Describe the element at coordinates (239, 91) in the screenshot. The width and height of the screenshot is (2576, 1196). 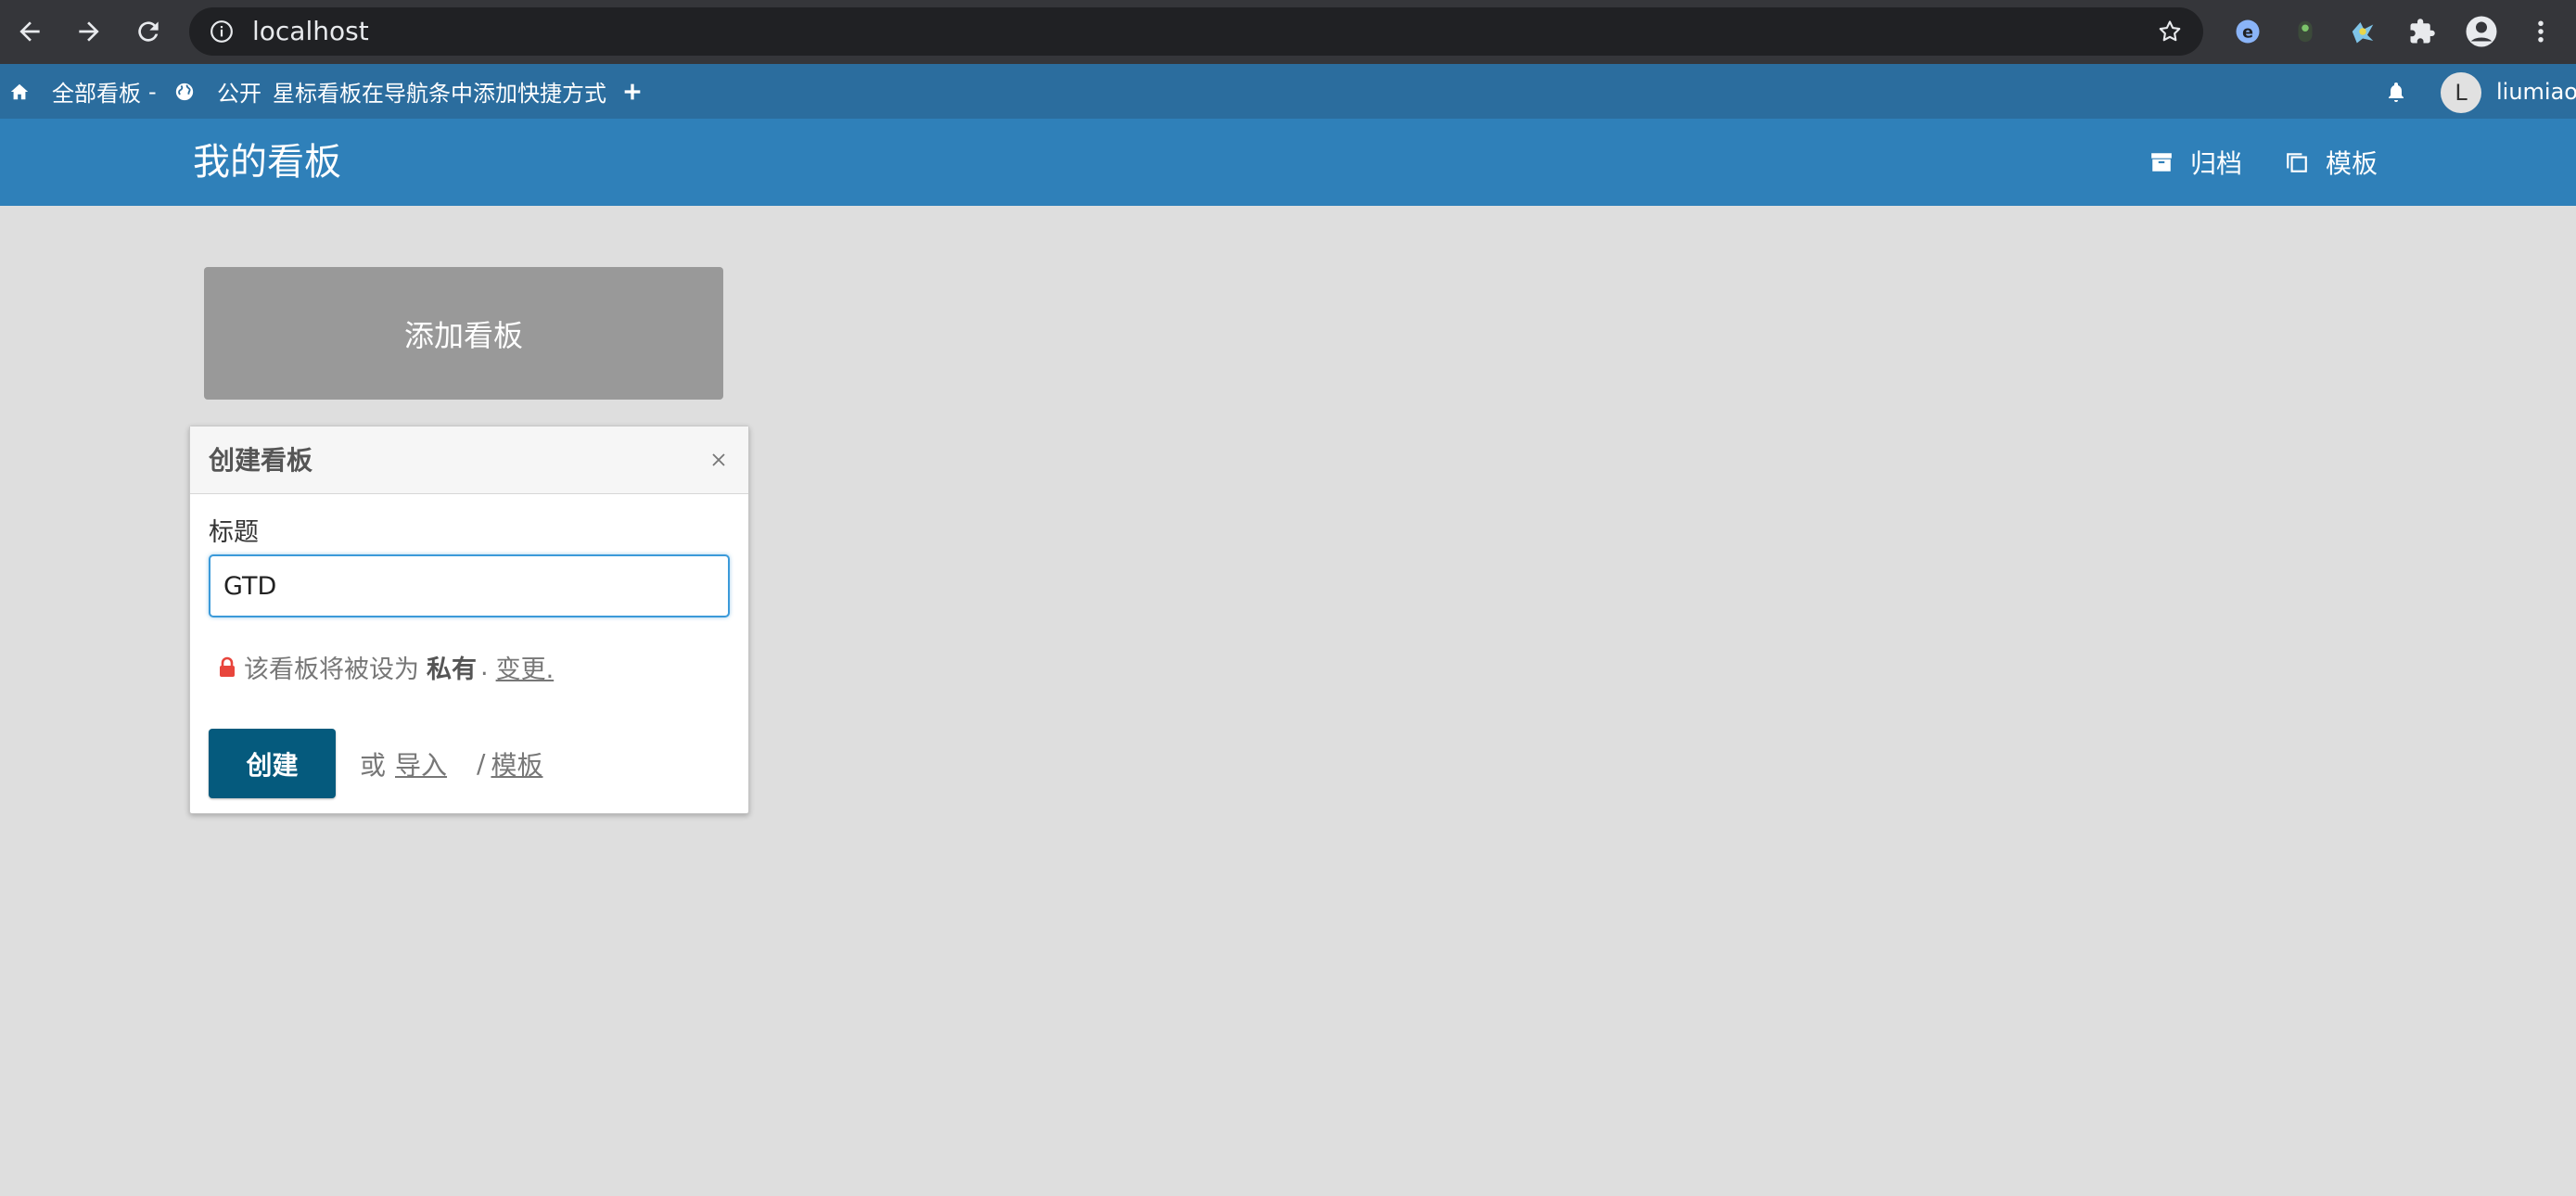
I see `public-label: 公开` at that location.